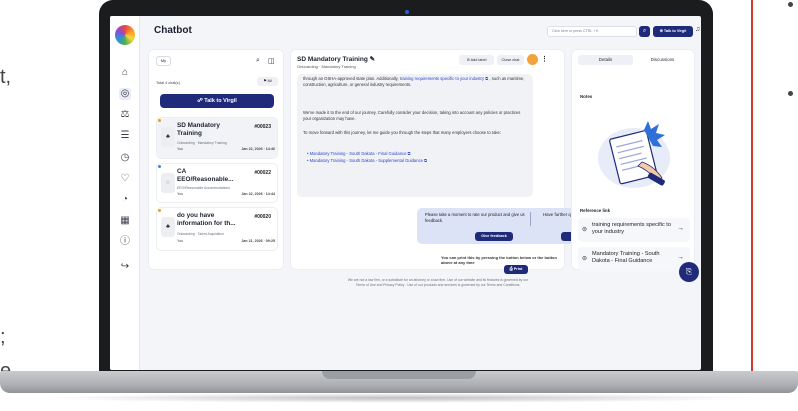 This screenshot has height=411, width=798. Describe the element at coordinates (3, 337) in the screenshot. I see `slide-text-fragment: ;` at that location.